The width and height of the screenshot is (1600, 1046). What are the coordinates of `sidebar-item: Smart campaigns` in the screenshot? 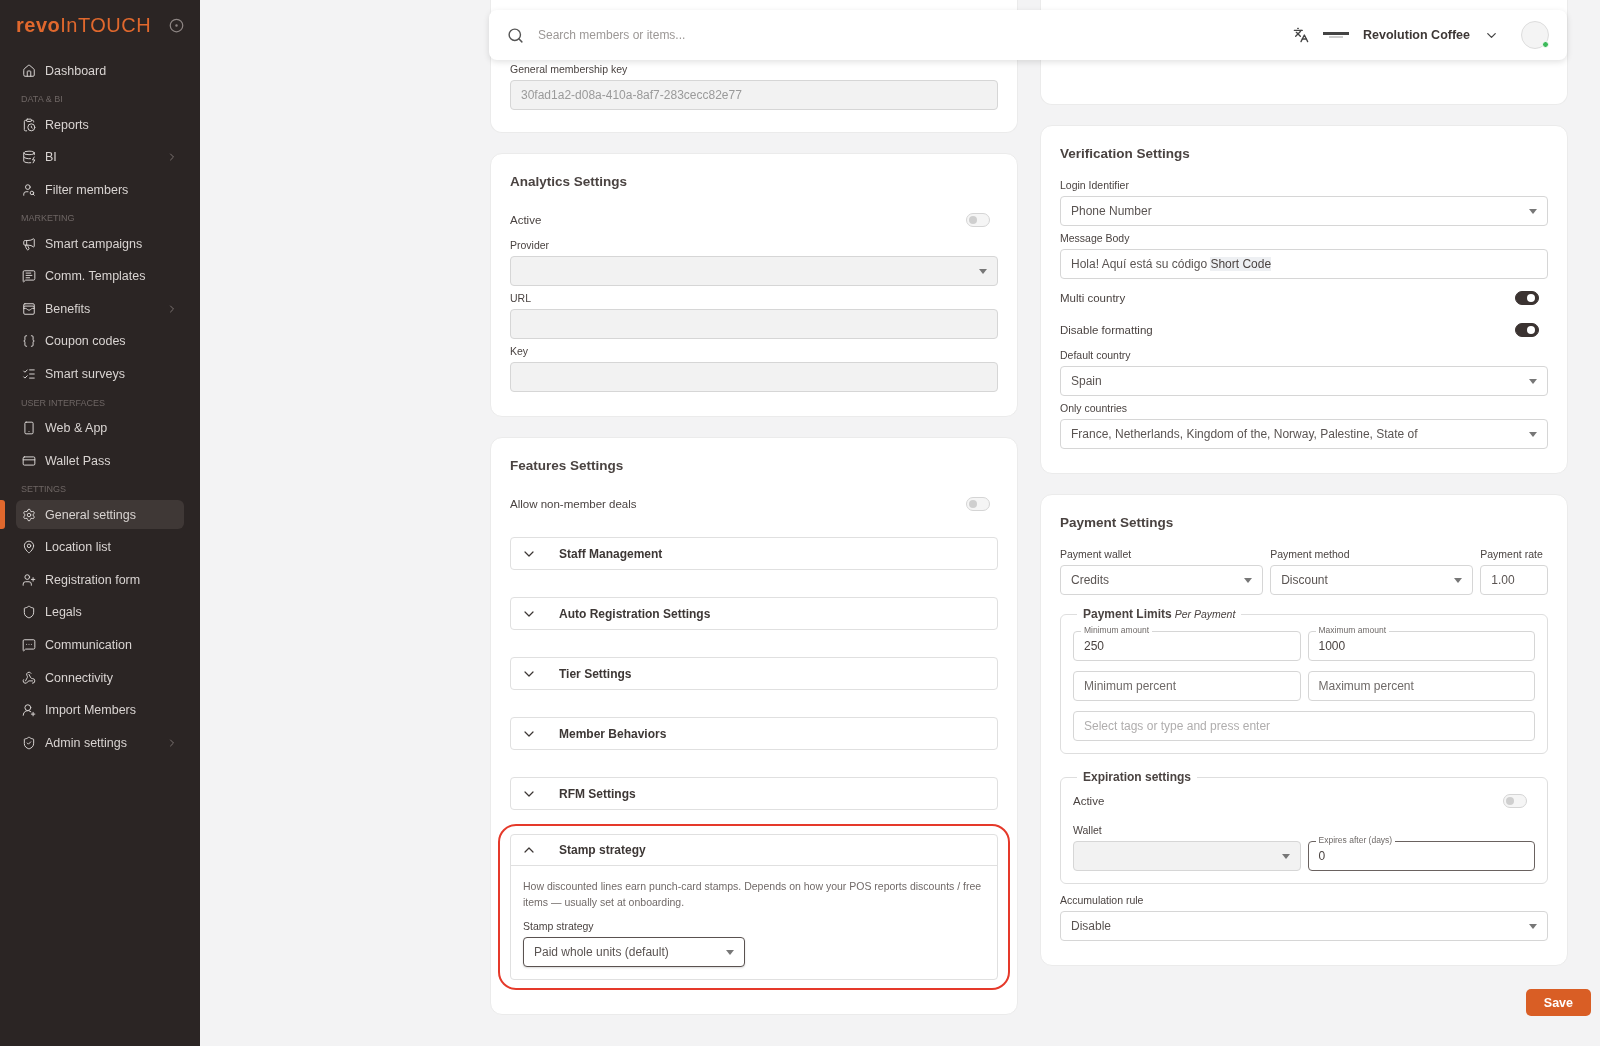 It's located at (100, 244).